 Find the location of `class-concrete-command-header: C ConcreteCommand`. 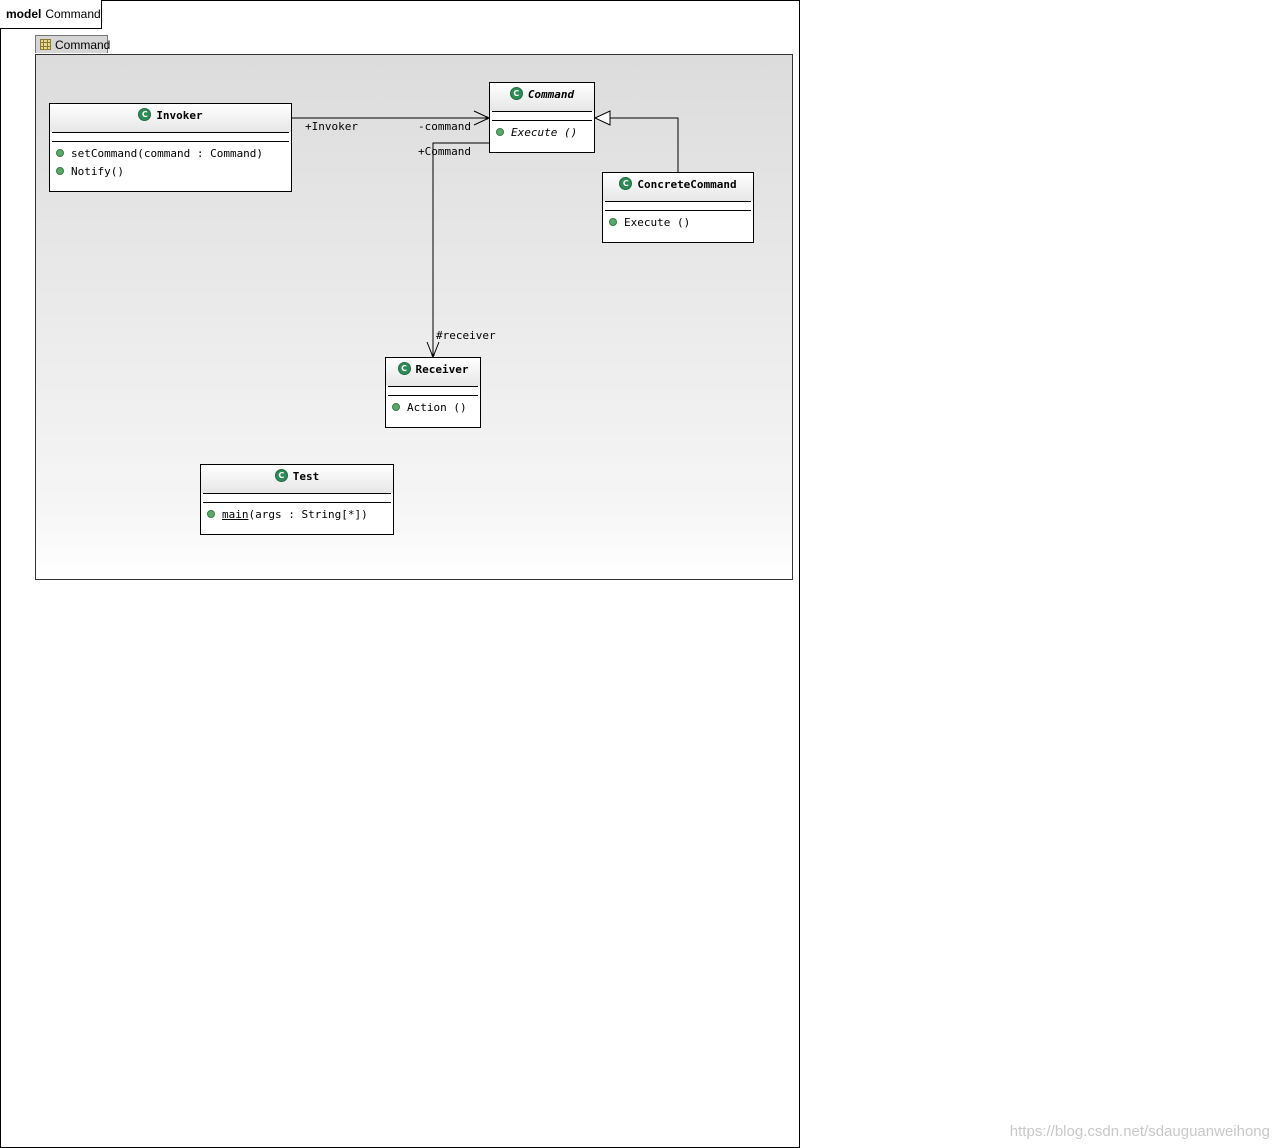

class-concrete-command-header: C ConcreteCommand is located at coordinates (678, 187).